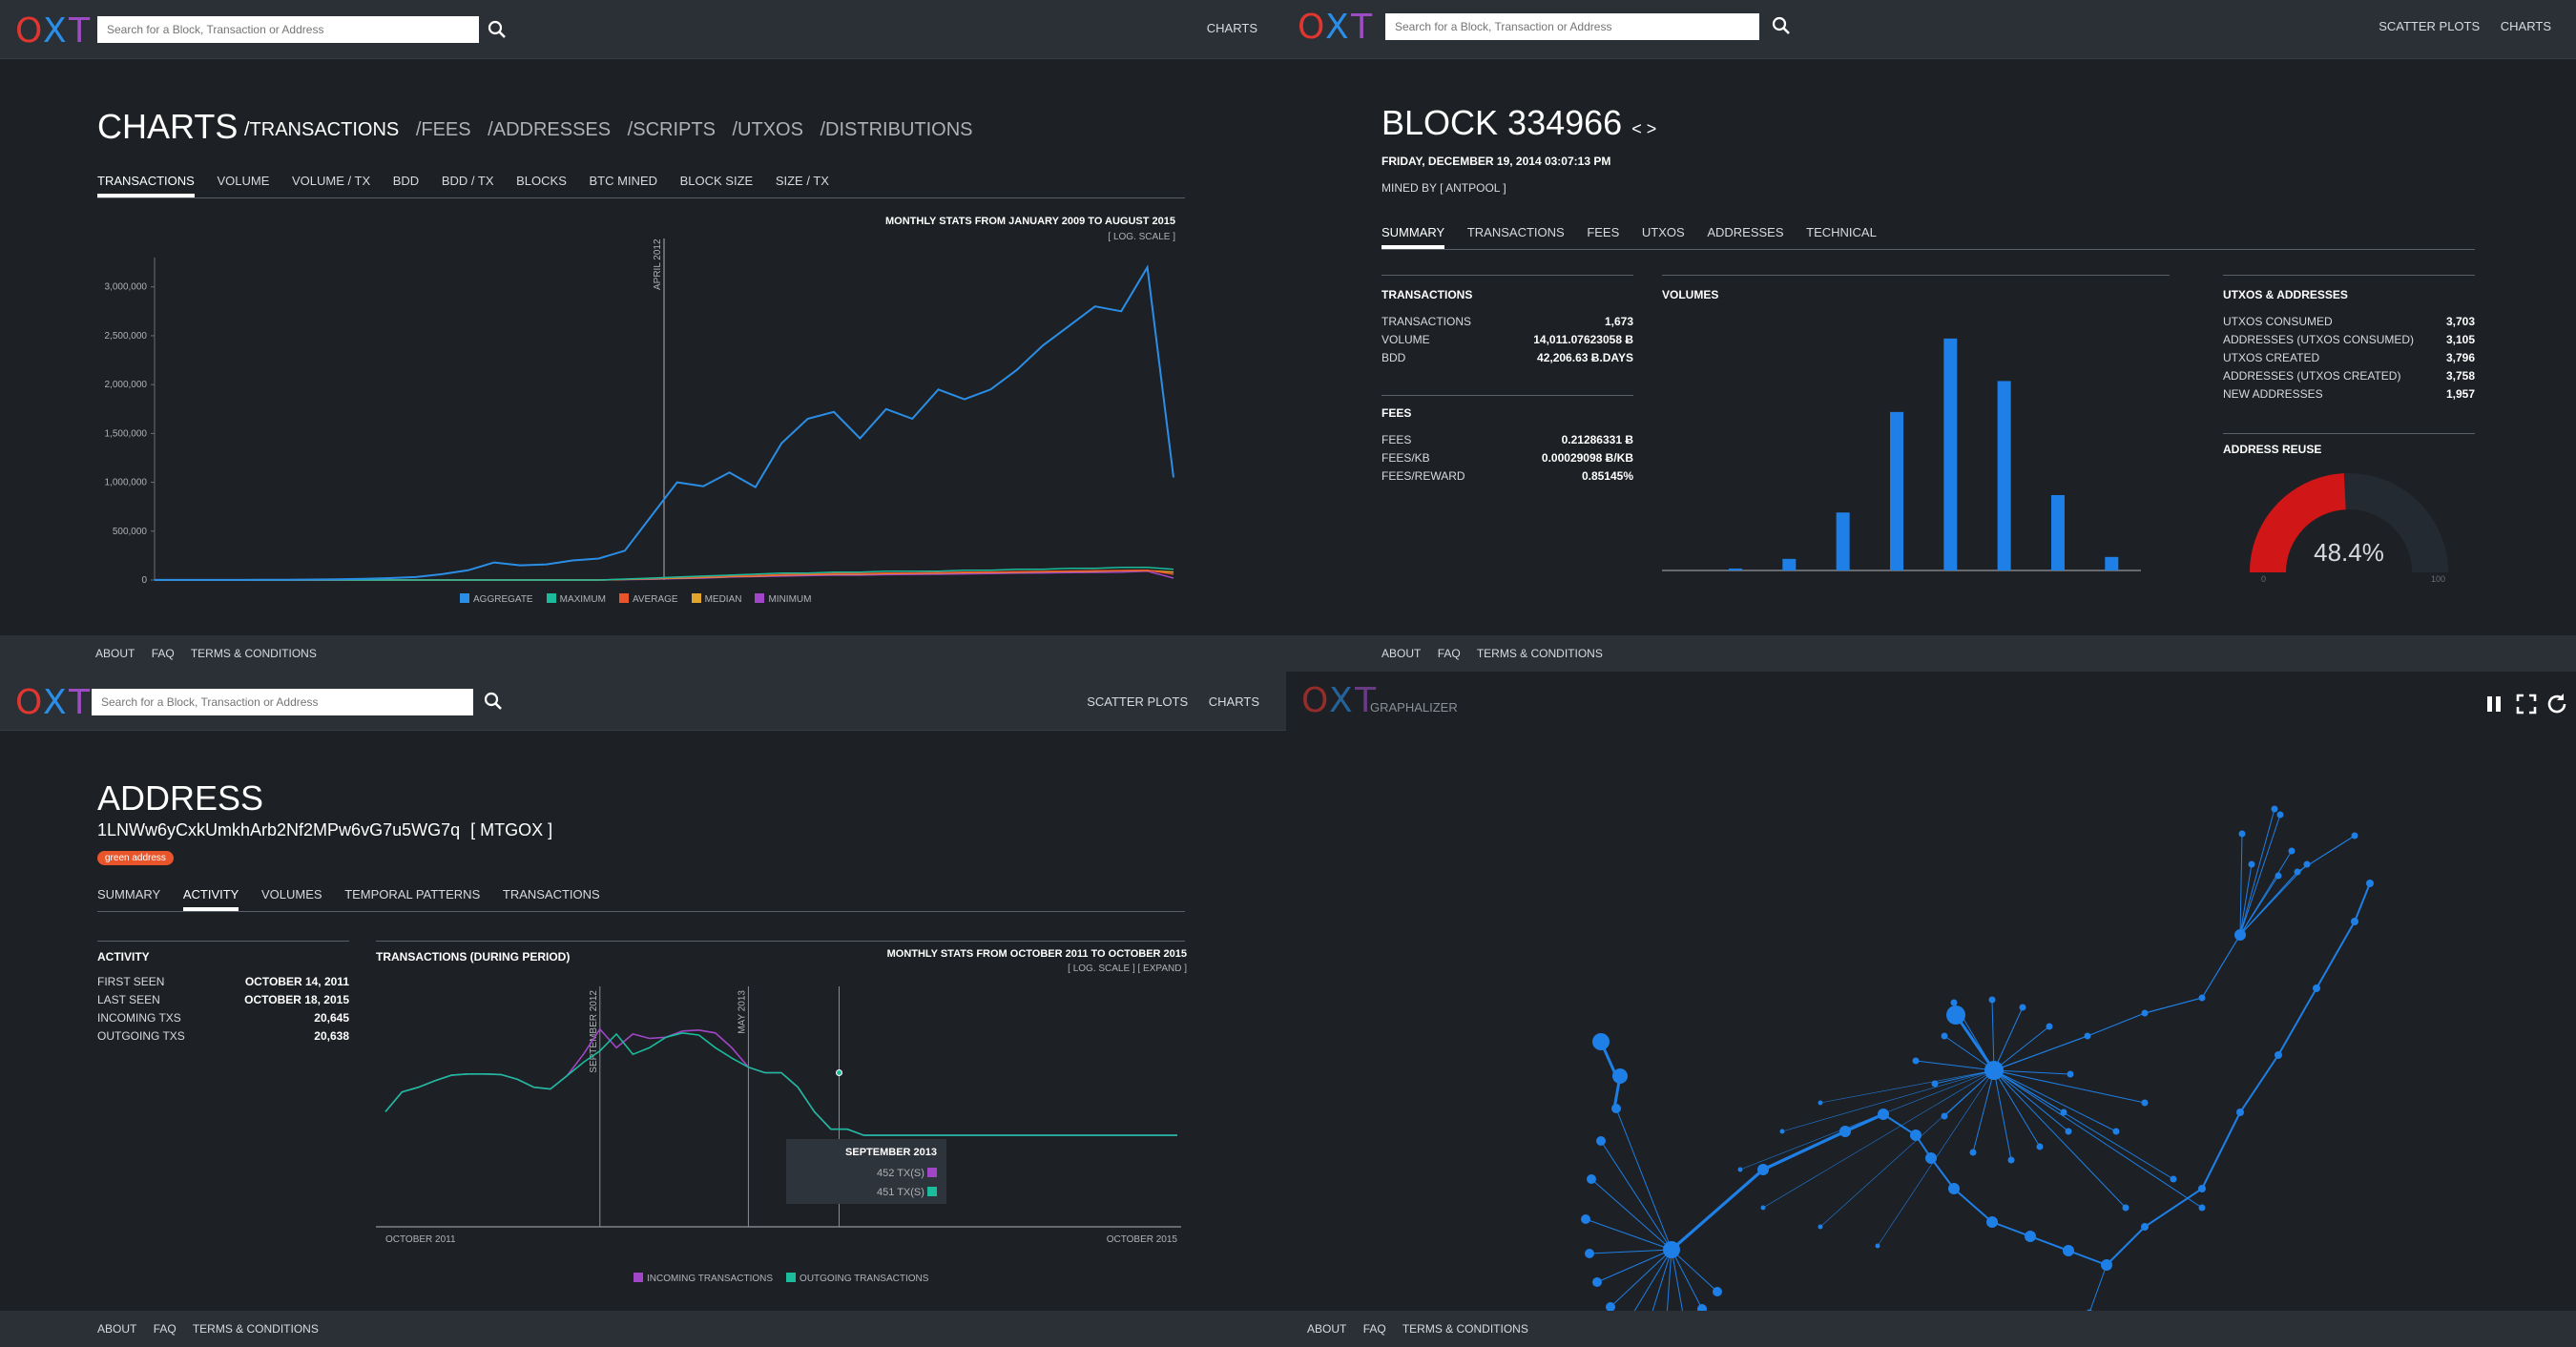 Image resolution: width=2576 pixels, height=1347 pixels. I want to click on section-transactions: /TRANSACTIONS, so click(321, 130).